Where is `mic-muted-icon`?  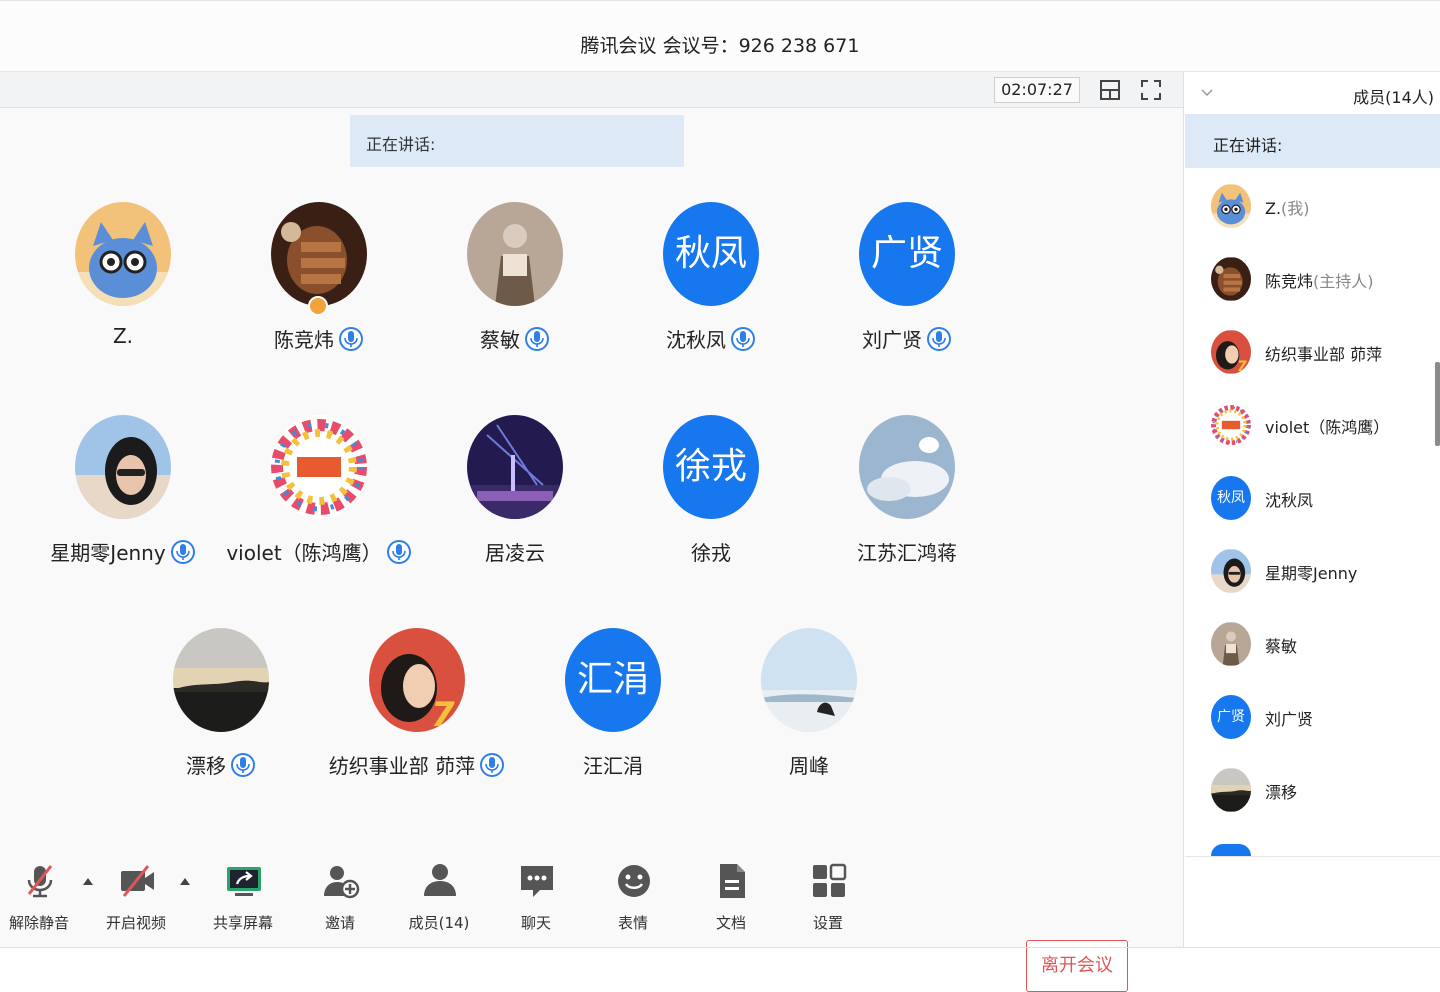 mic-muted-icon is located at coordinates (40, 881).